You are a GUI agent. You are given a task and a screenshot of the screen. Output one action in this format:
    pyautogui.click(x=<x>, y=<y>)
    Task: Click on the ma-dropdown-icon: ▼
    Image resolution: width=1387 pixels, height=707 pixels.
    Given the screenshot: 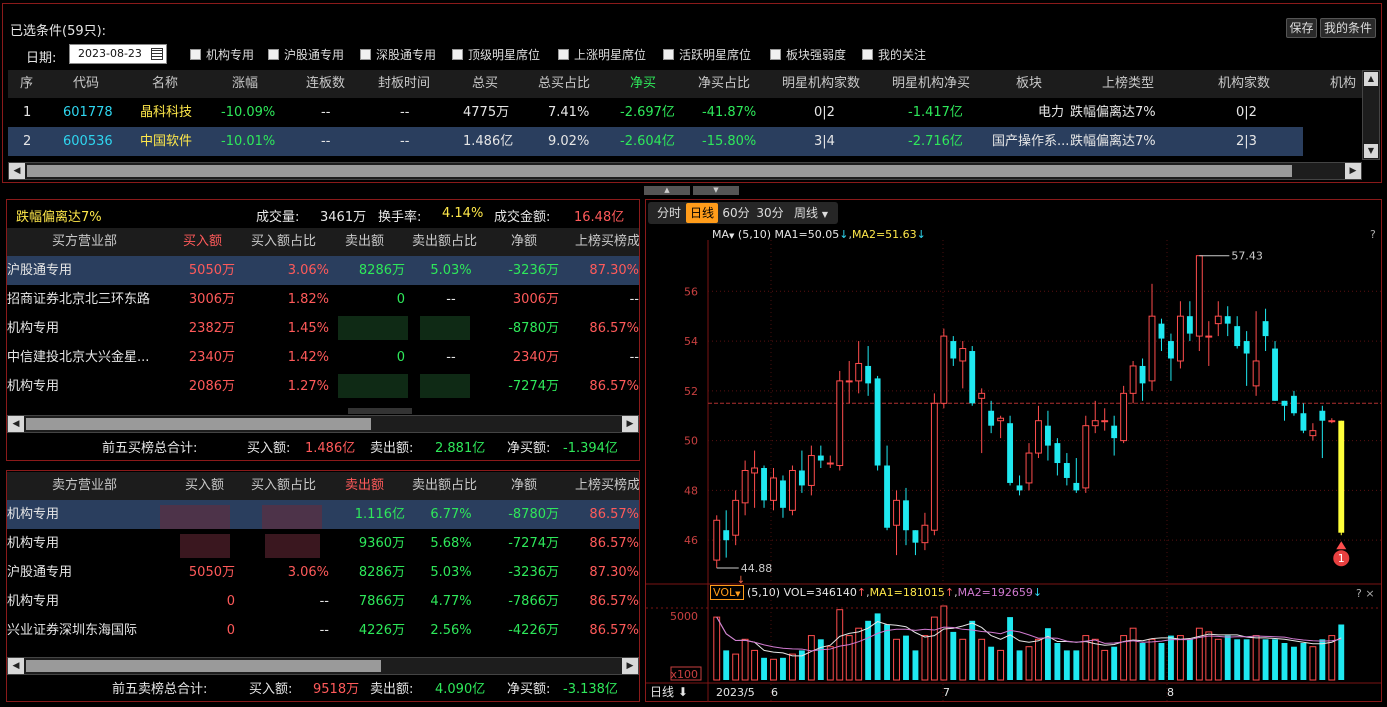 What is the action you would take?
    pyautogui.click(x=731, y=236)
    